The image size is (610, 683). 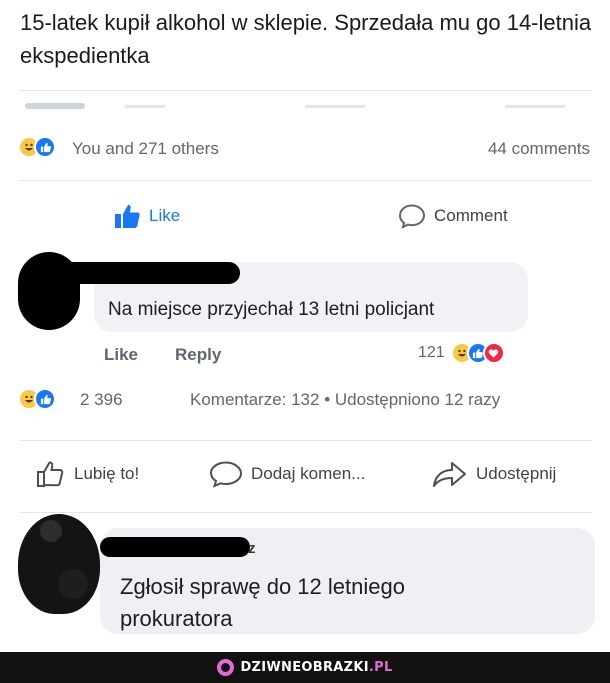 What do you see at coordinates (101, 400) in the screenshot?
I see `reaction-count: 2 396` at bounding box center [101, 400].